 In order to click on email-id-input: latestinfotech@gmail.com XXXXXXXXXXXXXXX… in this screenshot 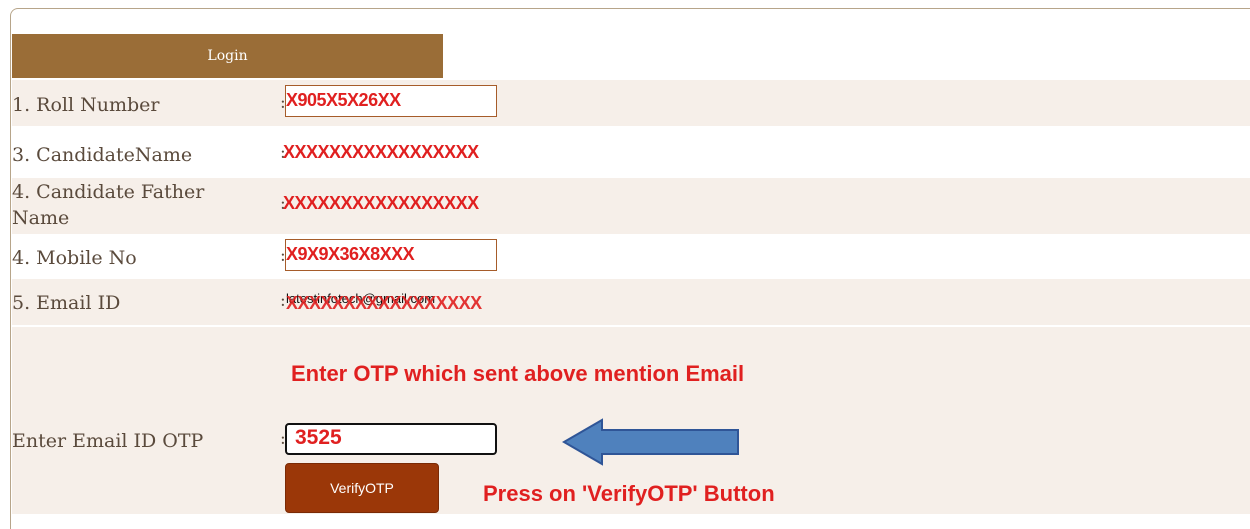, I will do `click(391, 299)`.